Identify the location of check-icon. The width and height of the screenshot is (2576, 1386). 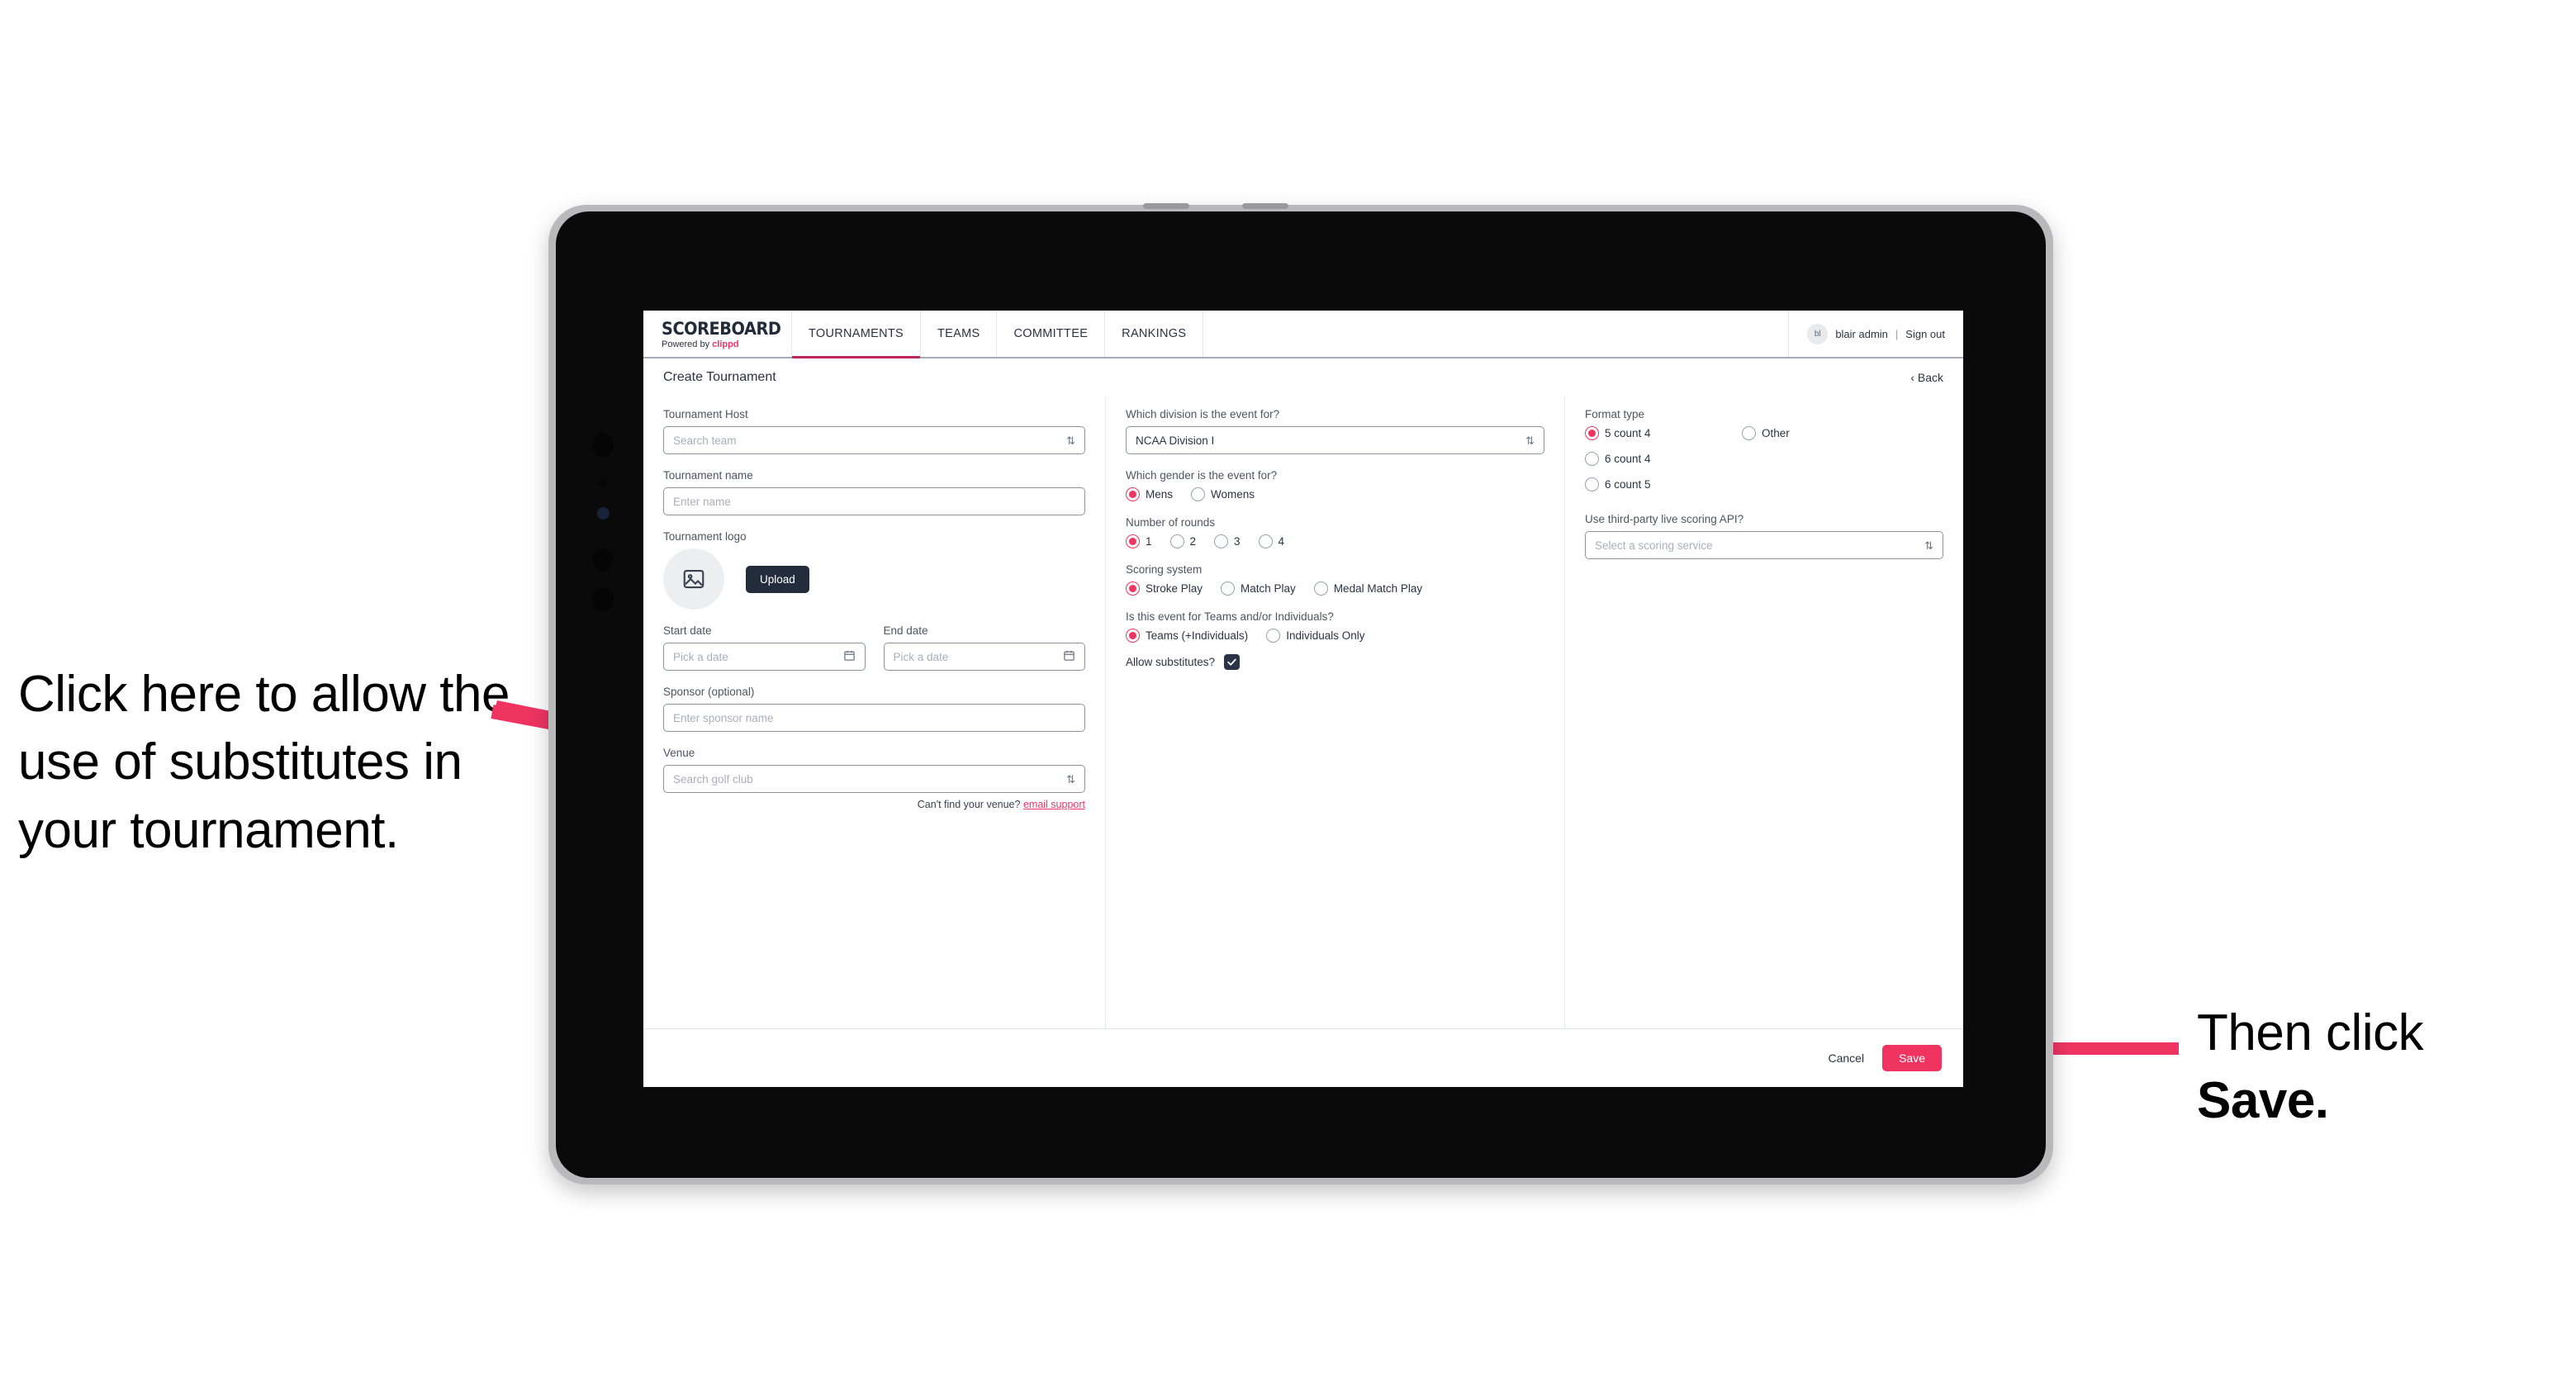
(1231, 662).